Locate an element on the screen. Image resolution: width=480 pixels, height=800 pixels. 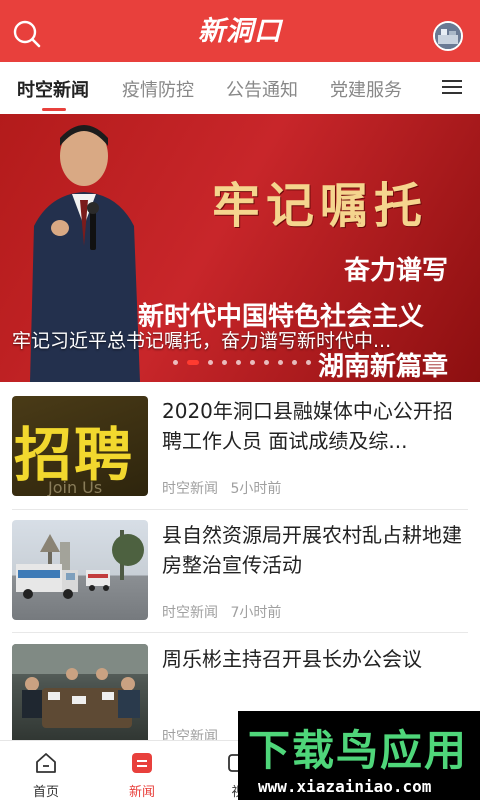
watermark-overlay: 下载鸟应用 www.xiazainiao.com is located at coordinates (359, 755).